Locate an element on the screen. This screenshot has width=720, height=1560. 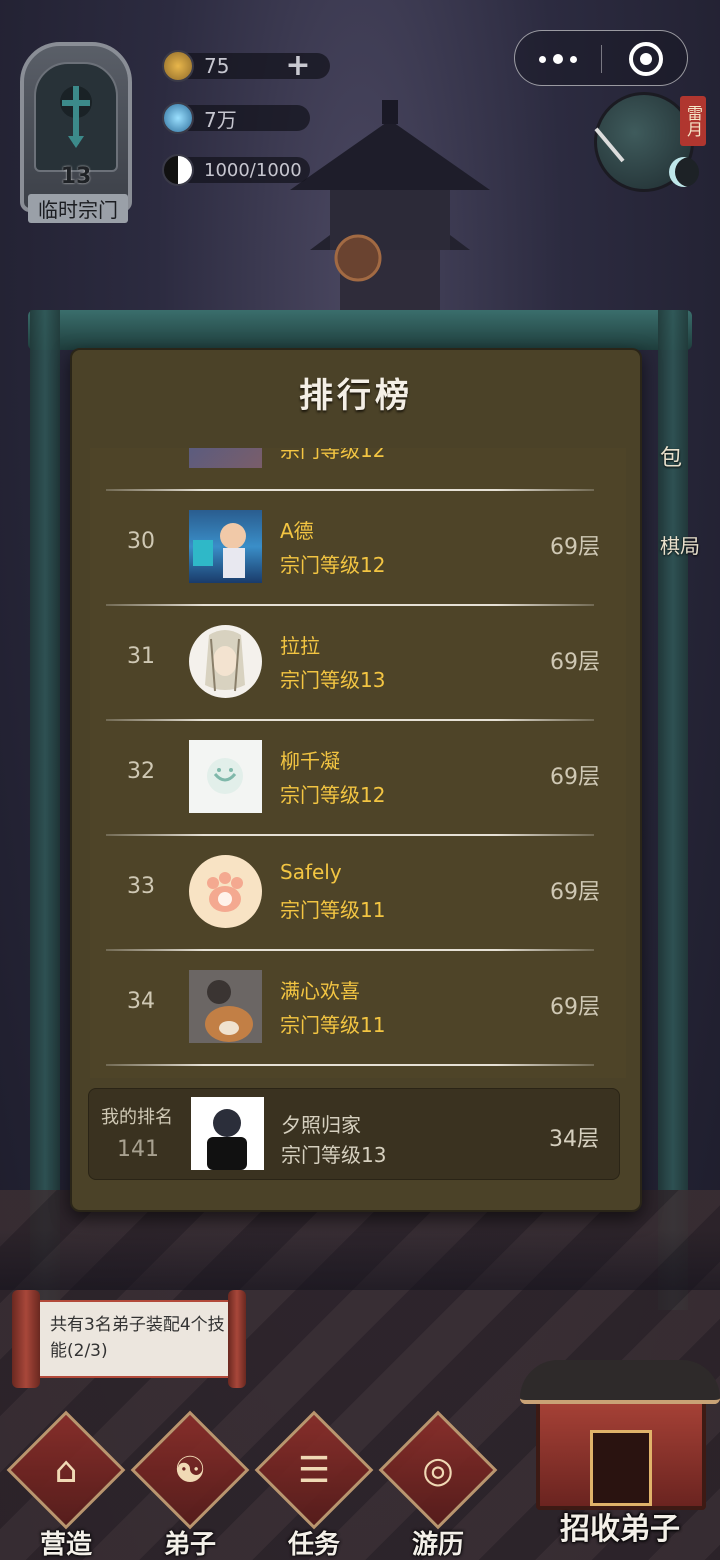
more-menu-button is located at coordinates (558, 59).